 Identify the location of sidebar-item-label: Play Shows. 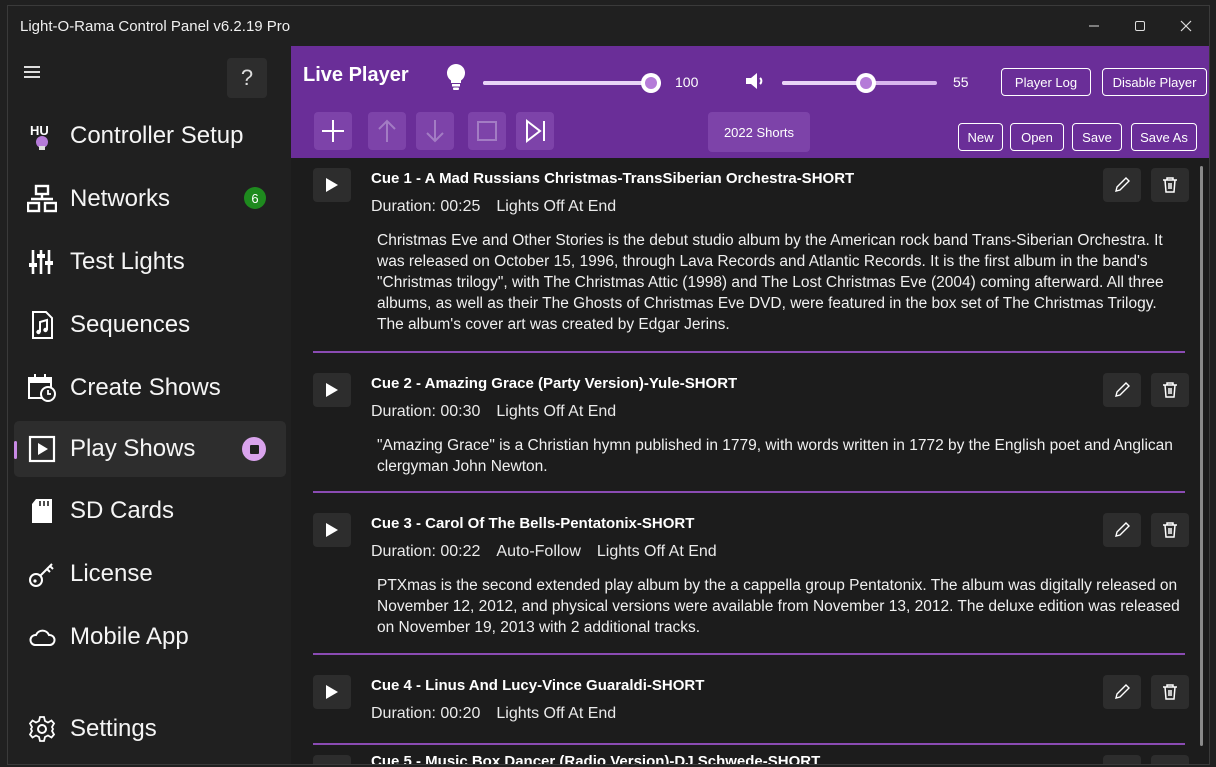
(133, 448).